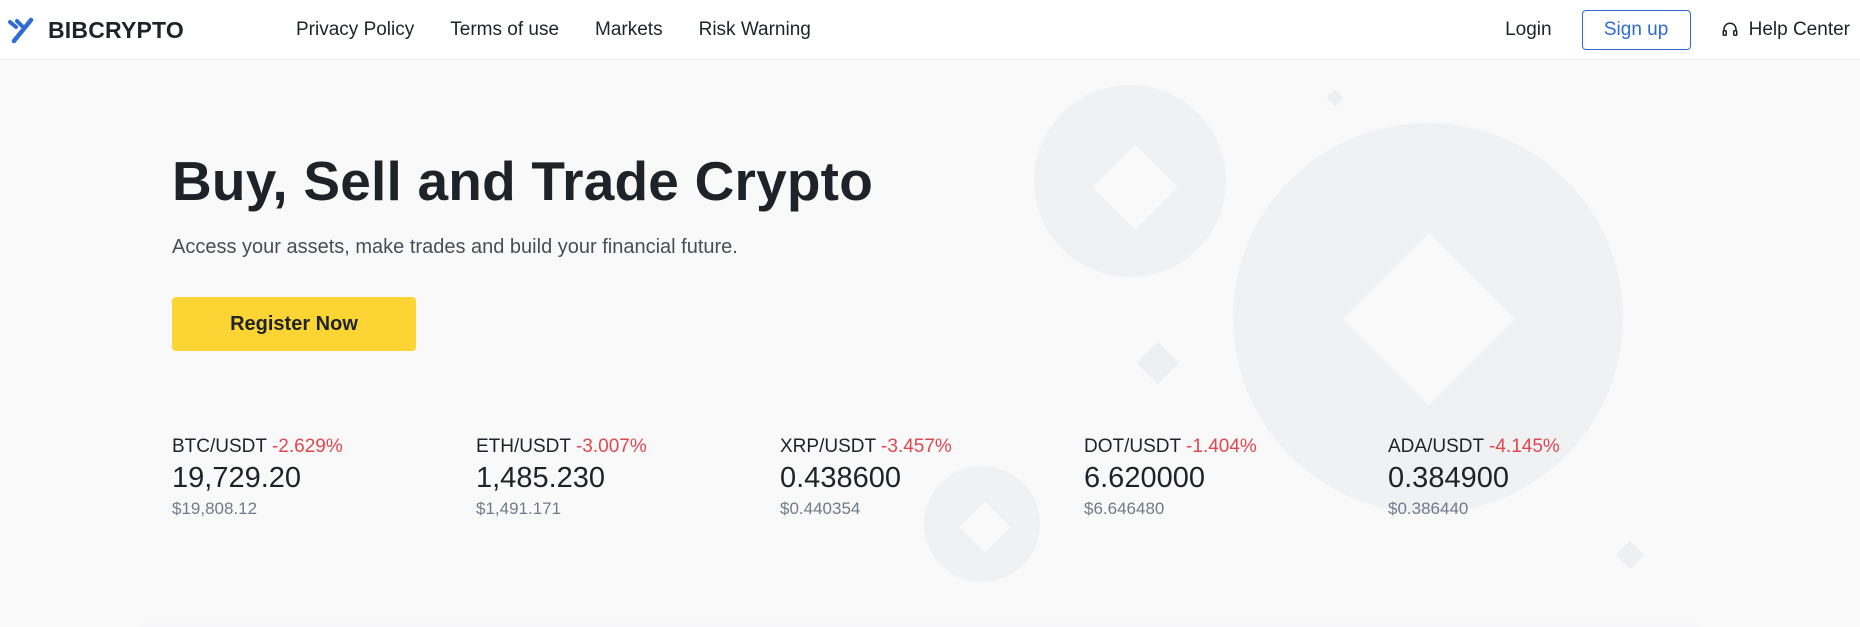 This screenshot has height=627, width=1860. Describe the element at coordinates (1528, 30) in the screenshot. I see `login-link: Login` at that location.